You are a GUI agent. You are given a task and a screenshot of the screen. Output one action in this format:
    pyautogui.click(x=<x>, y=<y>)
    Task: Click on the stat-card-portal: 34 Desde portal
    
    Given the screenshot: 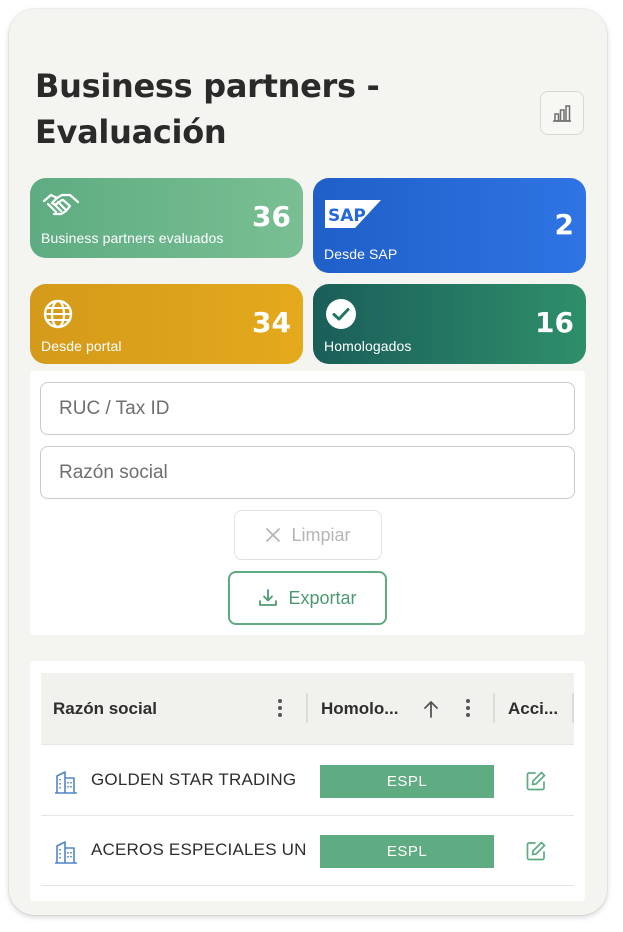 What is the action you would take?
    pyautogui.click(x=166, y=324)
    